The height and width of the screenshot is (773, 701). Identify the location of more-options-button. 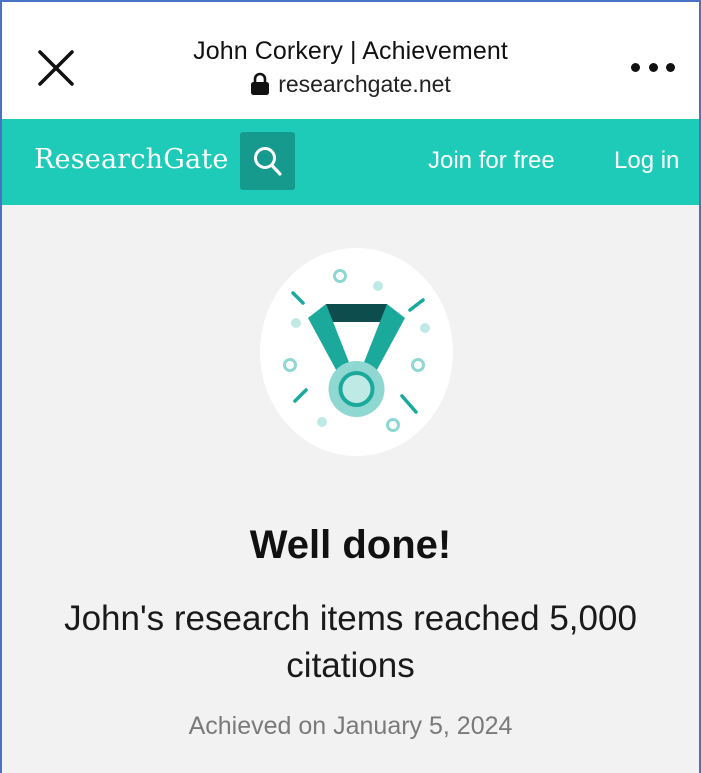
(653, 67).